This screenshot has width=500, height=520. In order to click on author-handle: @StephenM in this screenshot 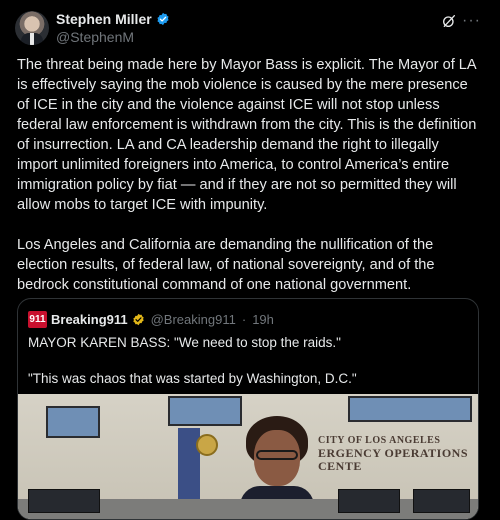, I will do `click(95, 37)`.